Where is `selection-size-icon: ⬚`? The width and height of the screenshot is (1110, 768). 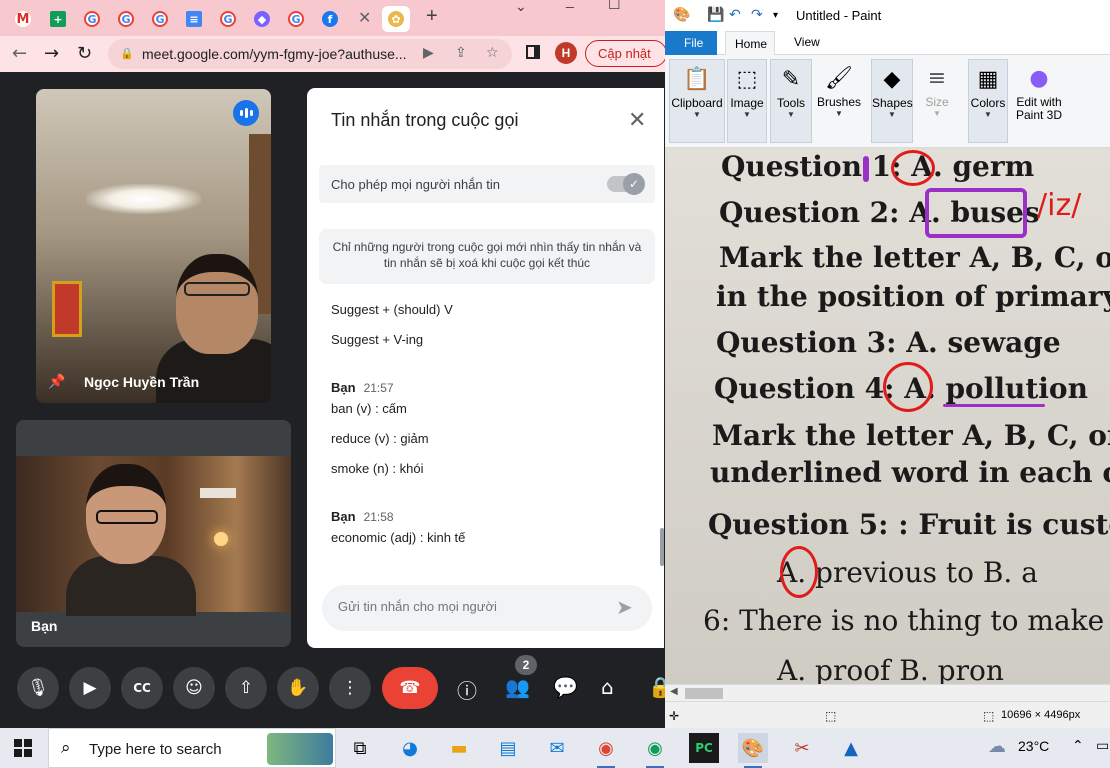
selection-size-icon: ⬚ is located at coordinates (831, 716).